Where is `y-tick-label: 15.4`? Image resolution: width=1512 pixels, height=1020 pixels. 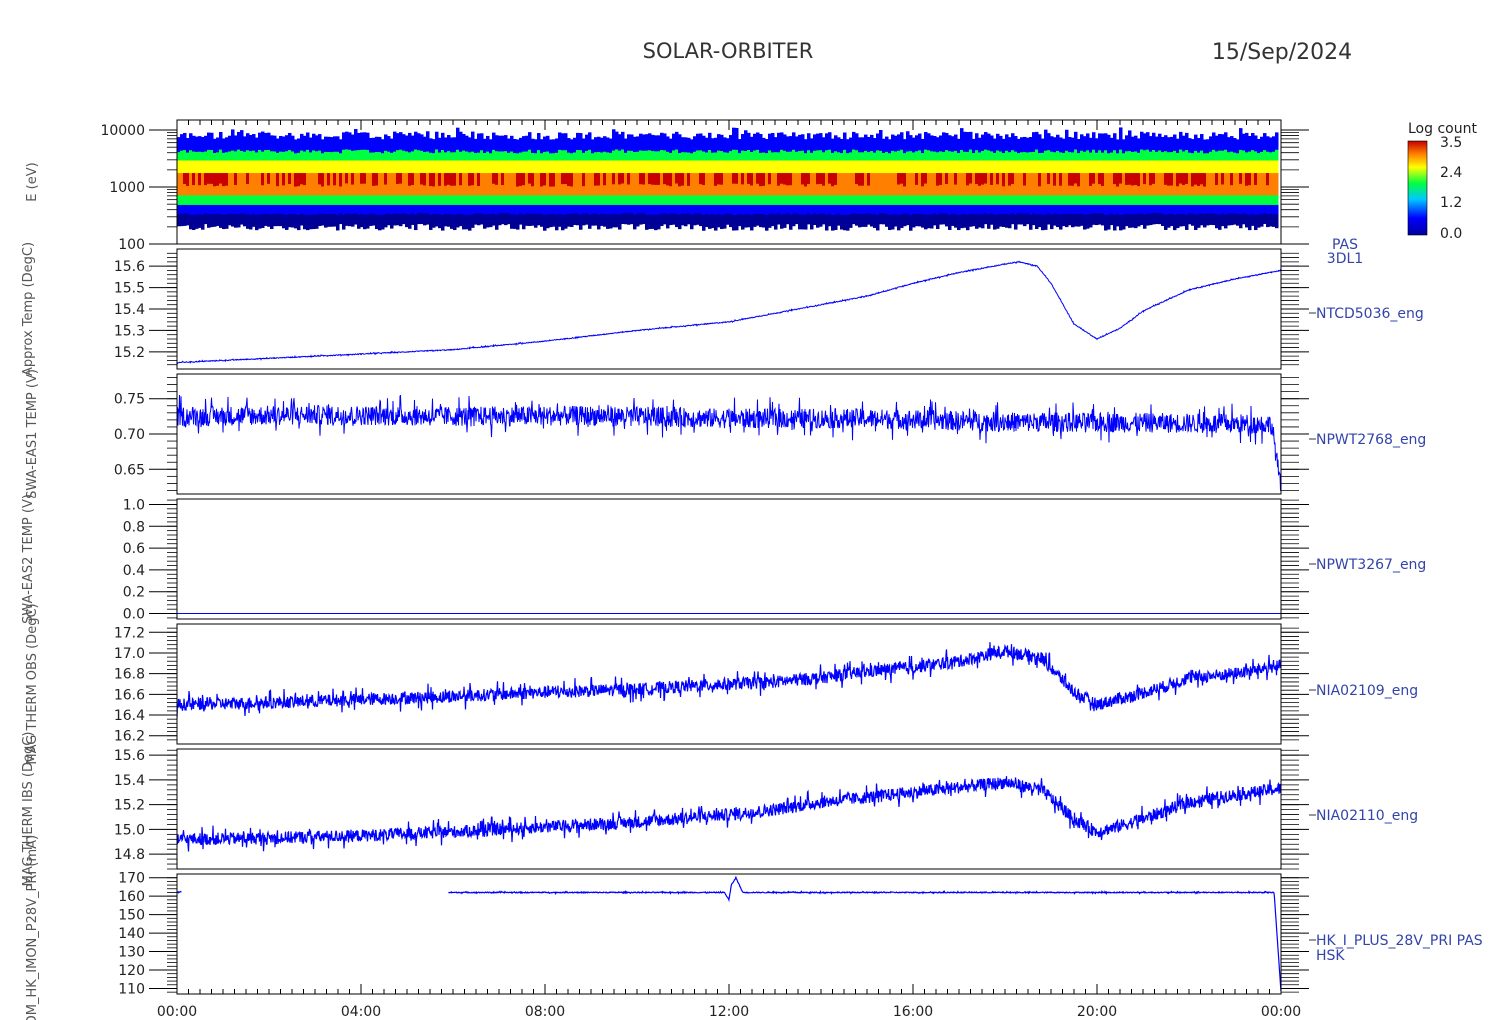 y-tick-label: 15.4 is located at coordinates (129, 781).